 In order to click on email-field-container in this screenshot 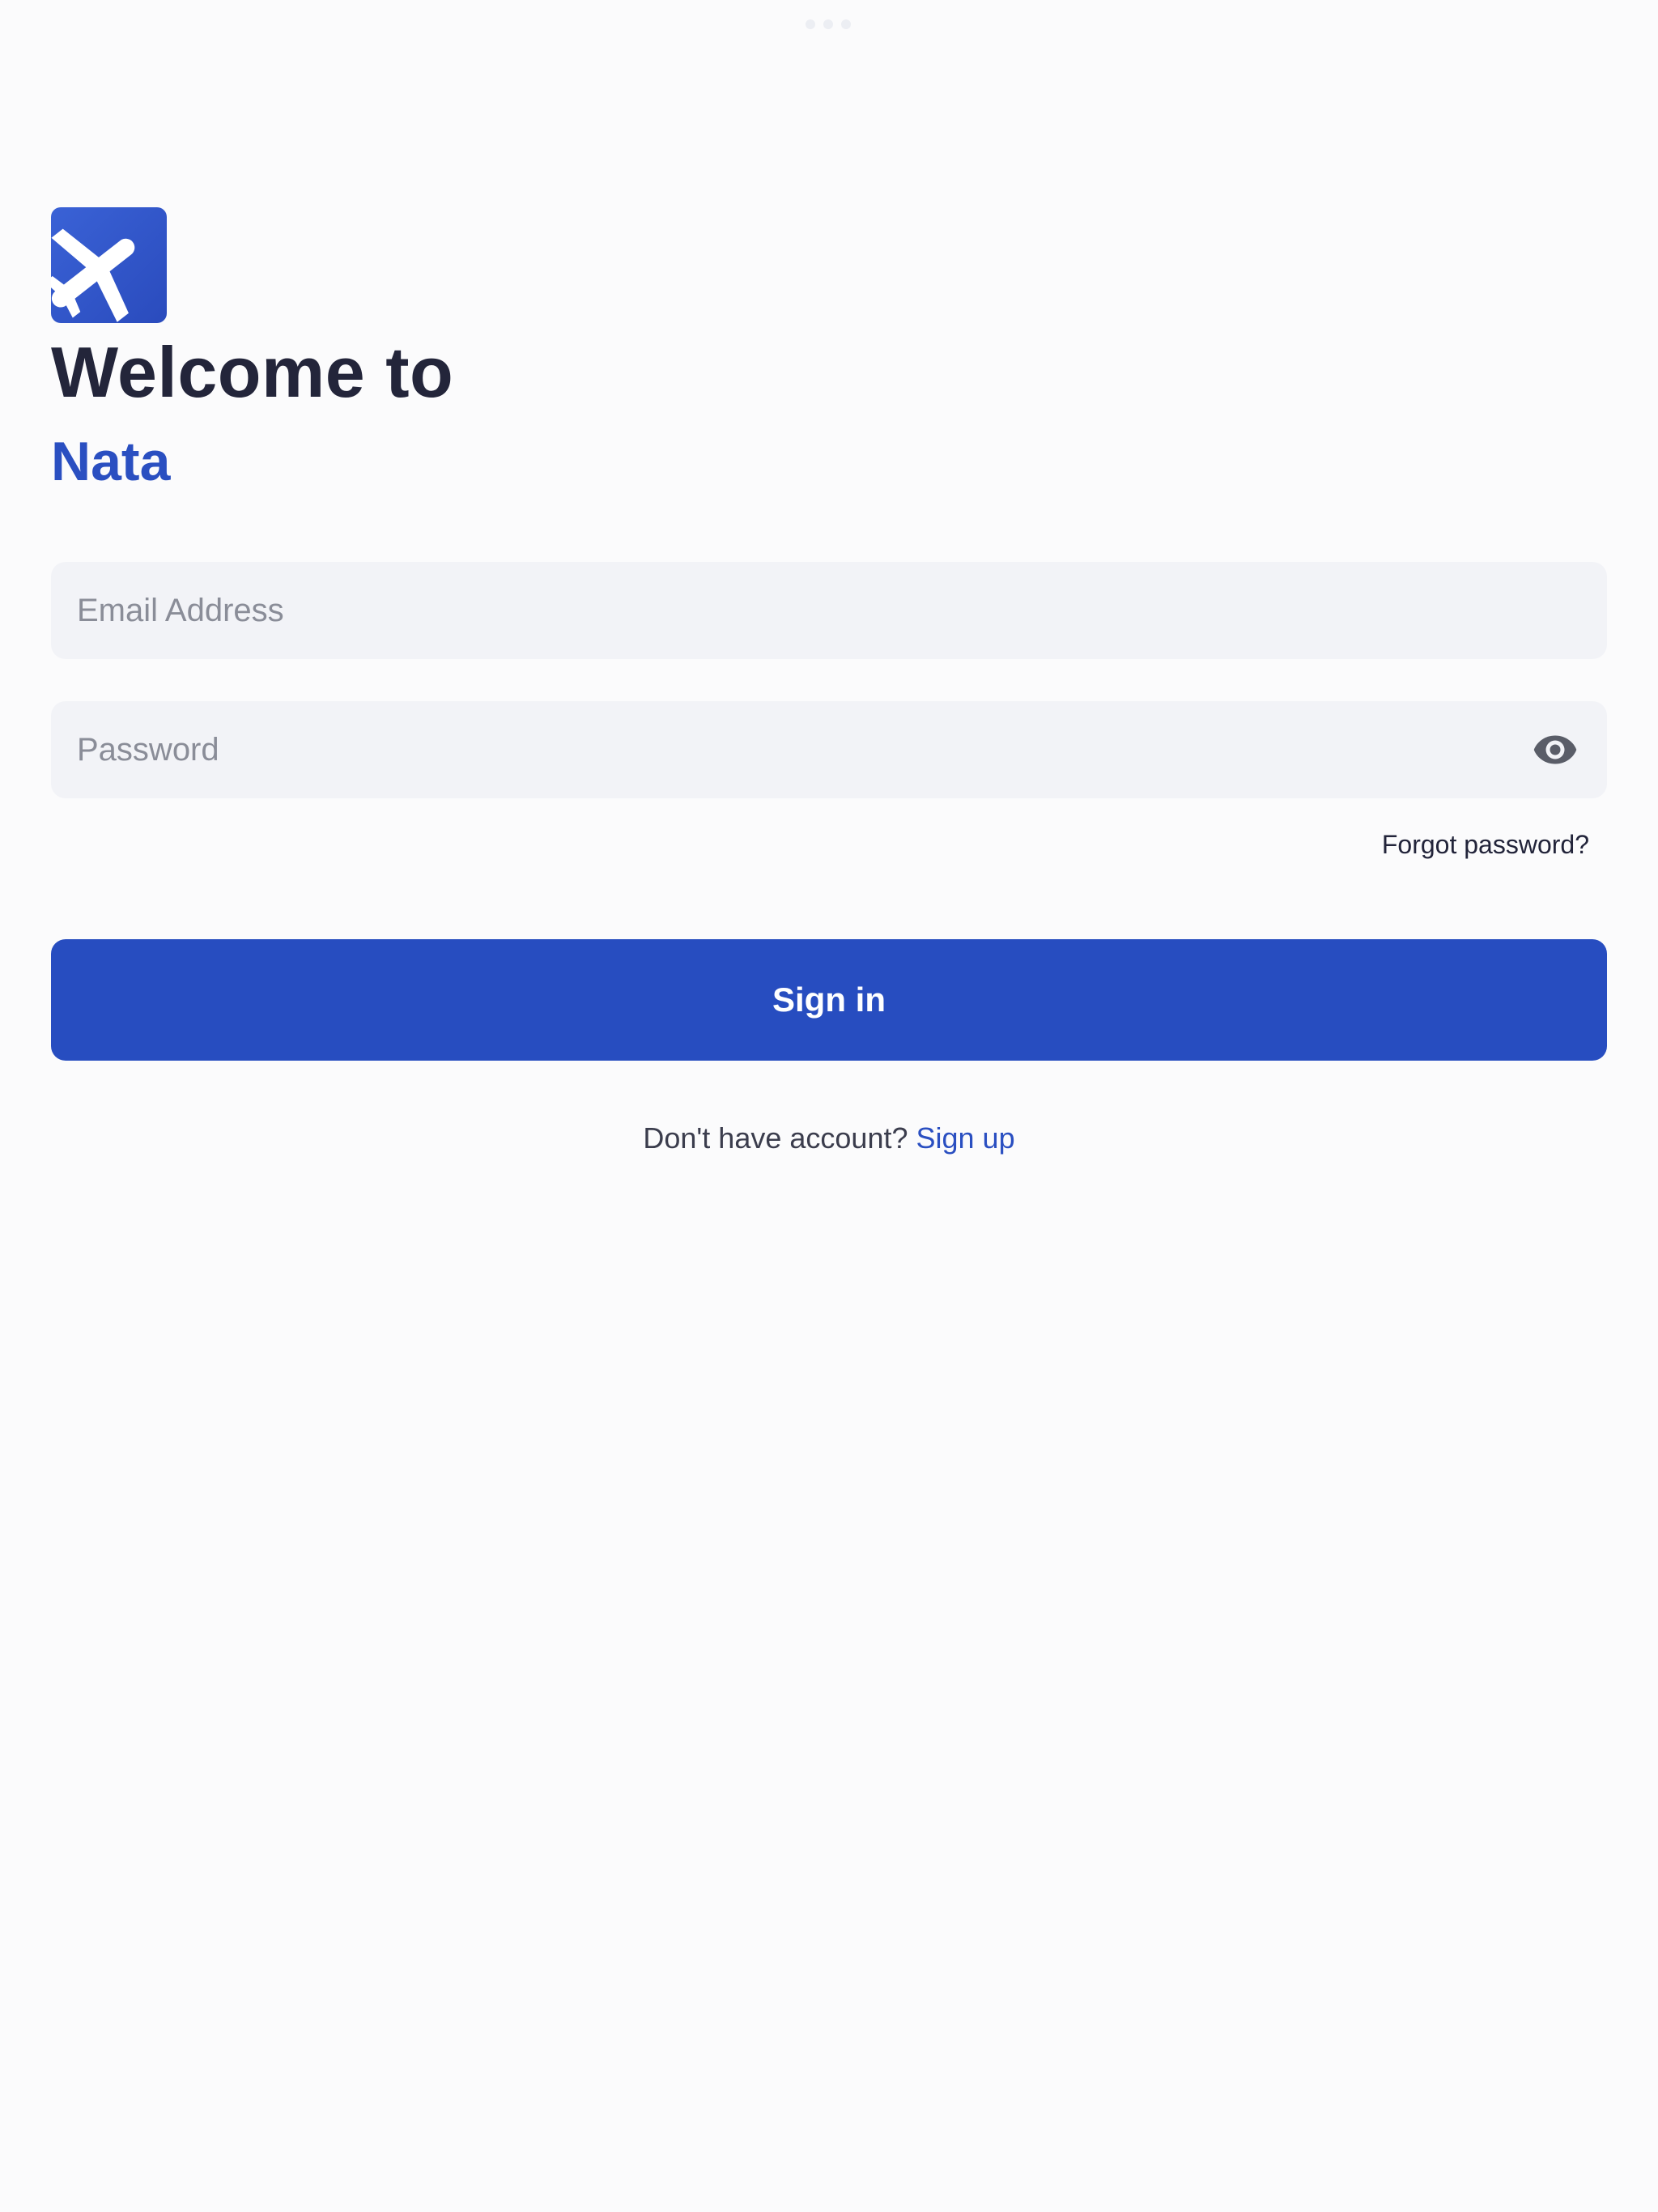, I will do `click(829, 611)`.